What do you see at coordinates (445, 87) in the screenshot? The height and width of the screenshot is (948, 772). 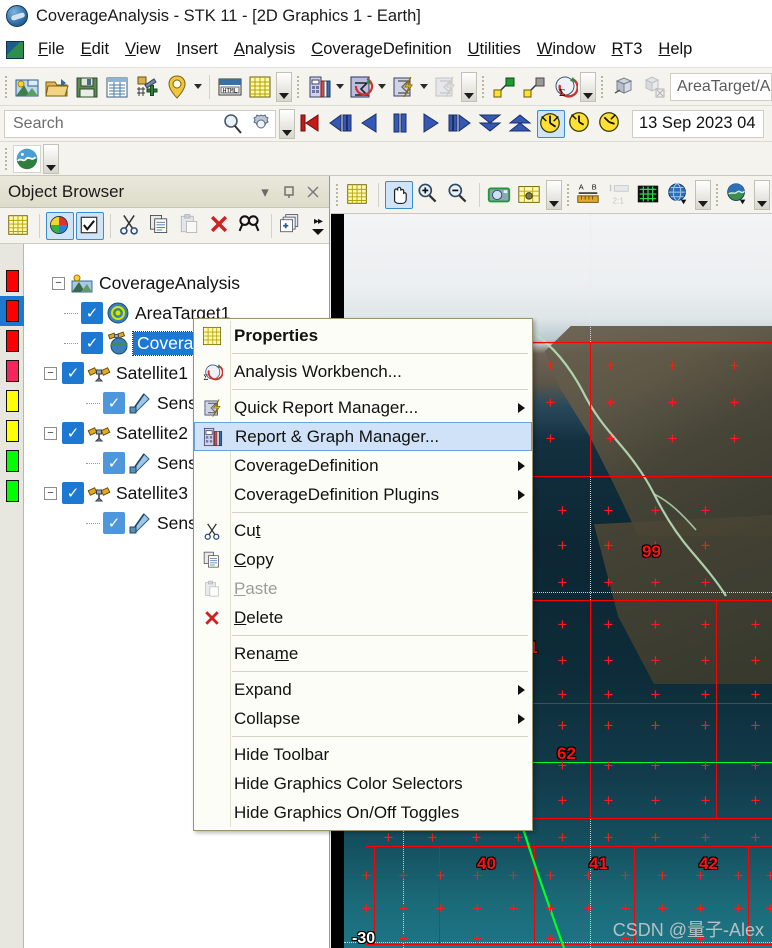 I see `vector-geometry-off-icon` at bounding box center [445, 87].